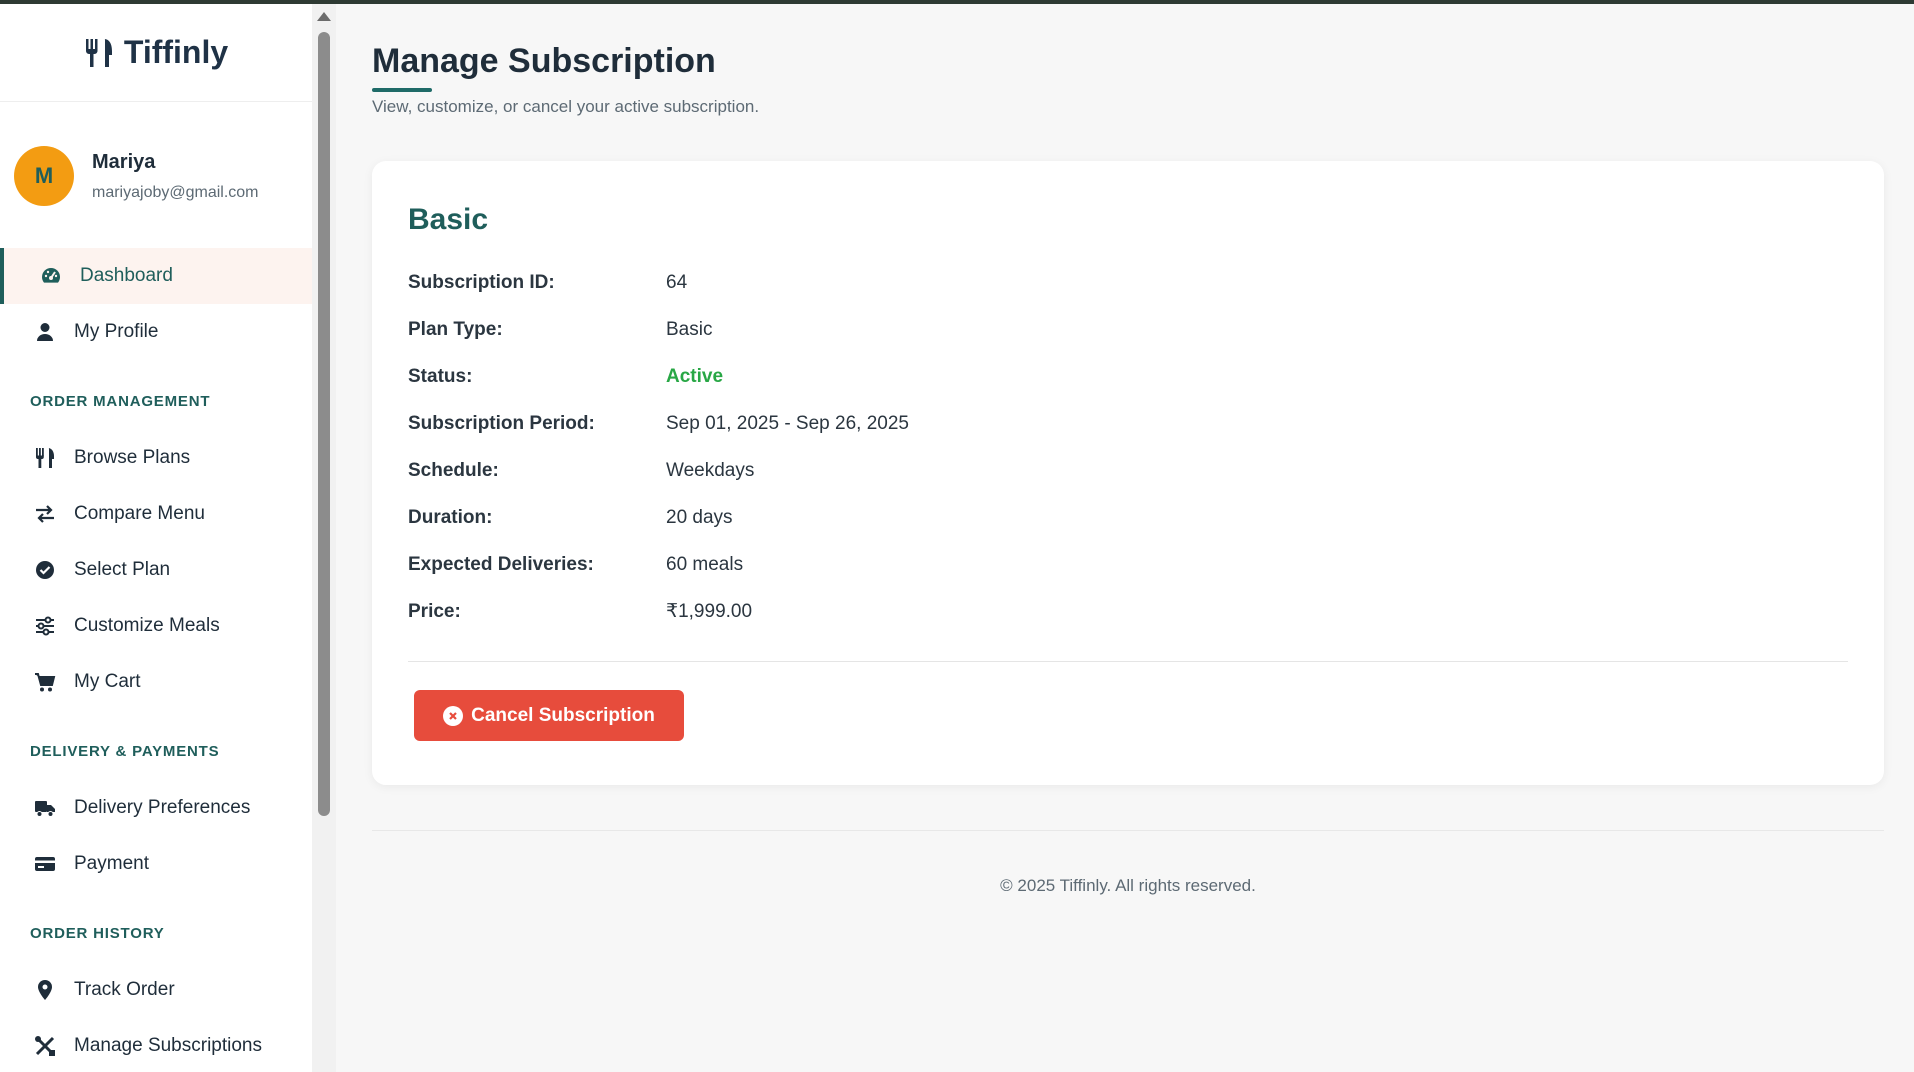  Describe the element at coordinates (45, 990) in the screenshot. I see `map-pin-icon` at that location.